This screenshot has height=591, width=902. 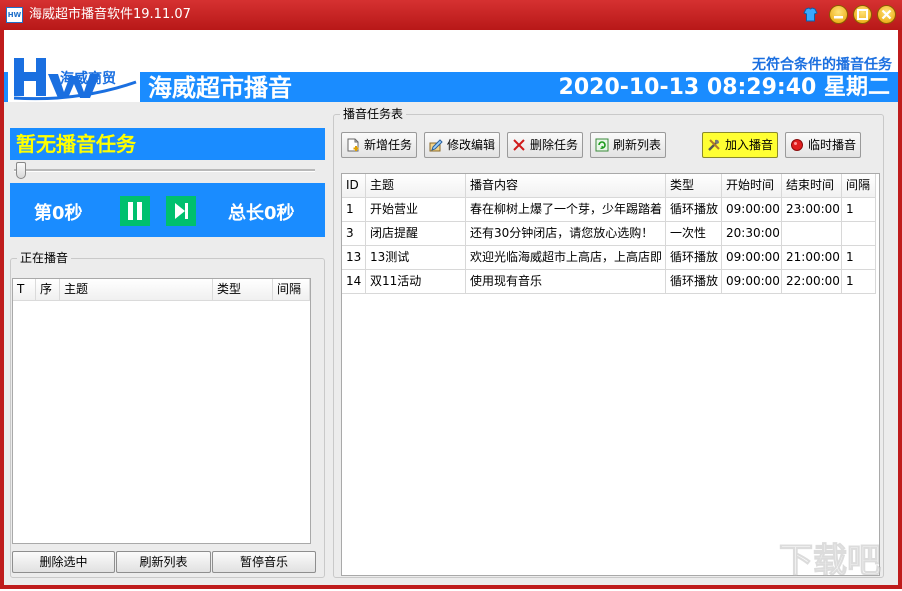 I want to click on table-cell-id: 1, so click(x=354, y=210).